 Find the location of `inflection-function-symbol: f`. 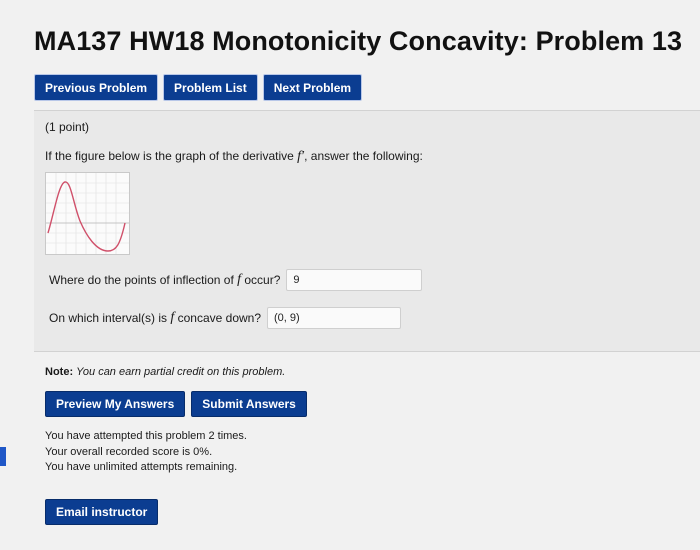

inflection-function-symbol: f is located at coordinates (239, 279).